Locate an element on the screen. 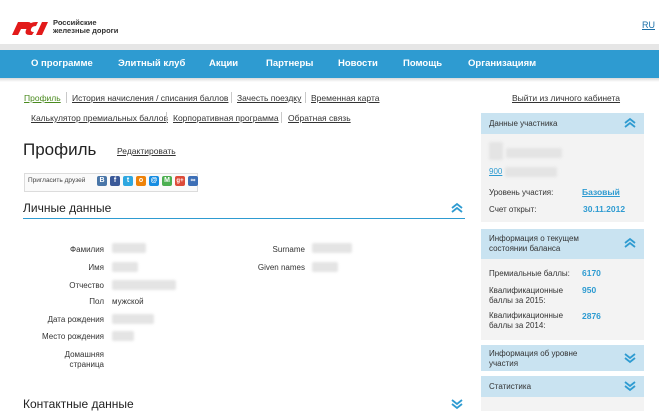  account-opened-label: Счет открыт: is located at coordinates (513, 209).